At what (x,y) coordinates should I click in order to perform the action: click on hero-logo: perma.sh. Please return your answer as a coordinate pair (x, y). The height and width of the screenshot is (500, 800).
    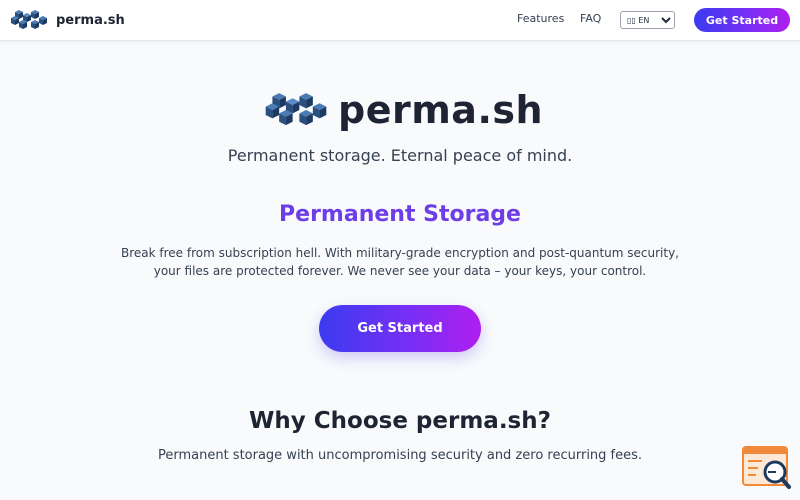
    Looking at the image, I should click on (403, 110).